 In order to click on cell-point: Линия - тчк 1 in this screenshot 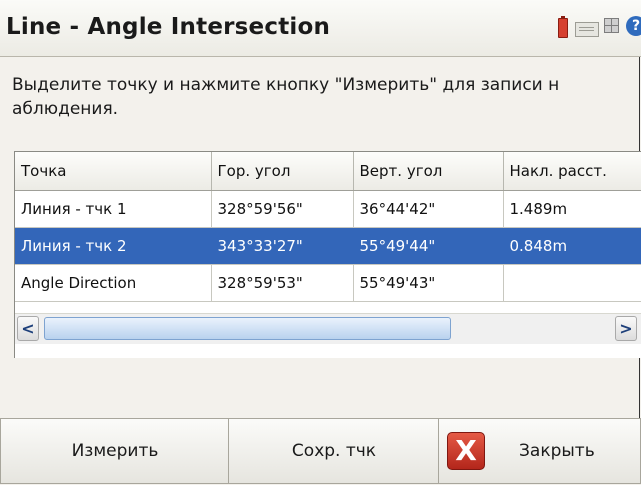, I will do `click(113, 209)`.